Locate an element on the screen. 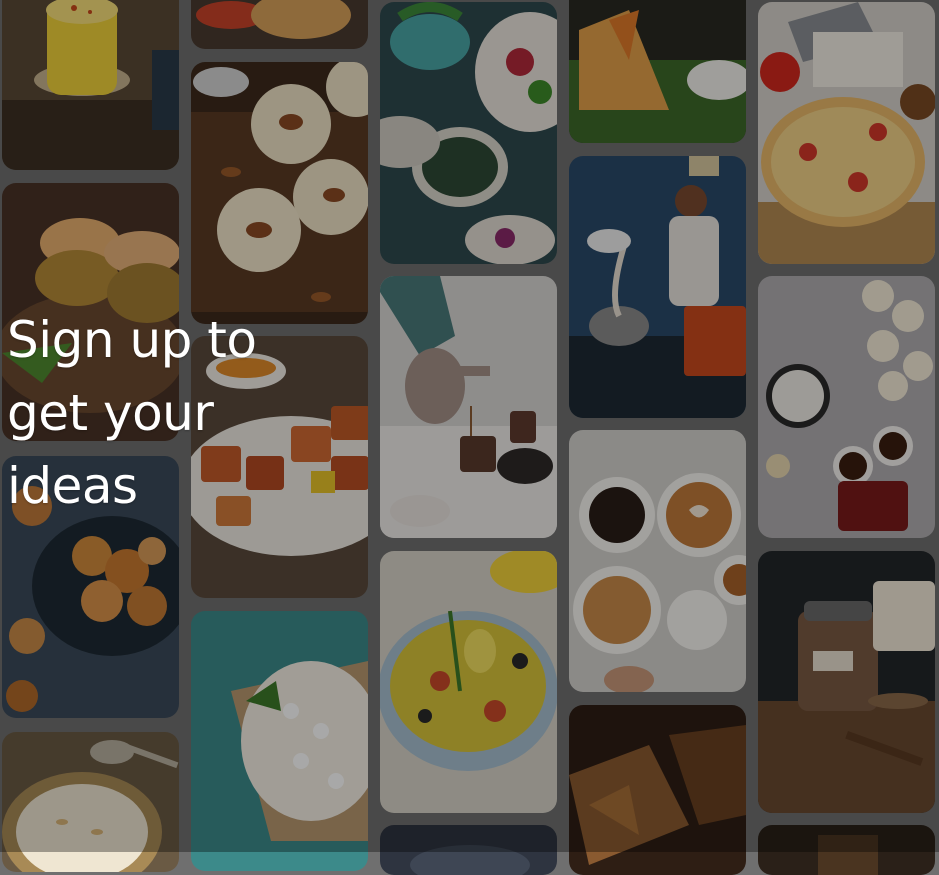 This screenshot has height=875, width=939. pin-fried-snack is located at coordinates (279, 24).